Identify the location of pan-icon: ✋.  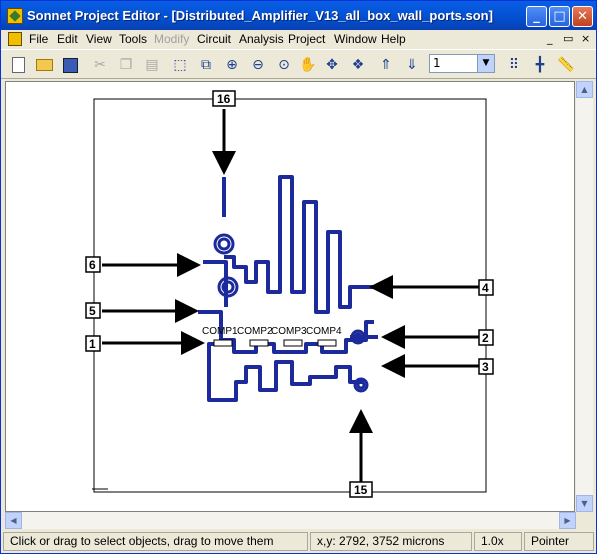
(308, 65).